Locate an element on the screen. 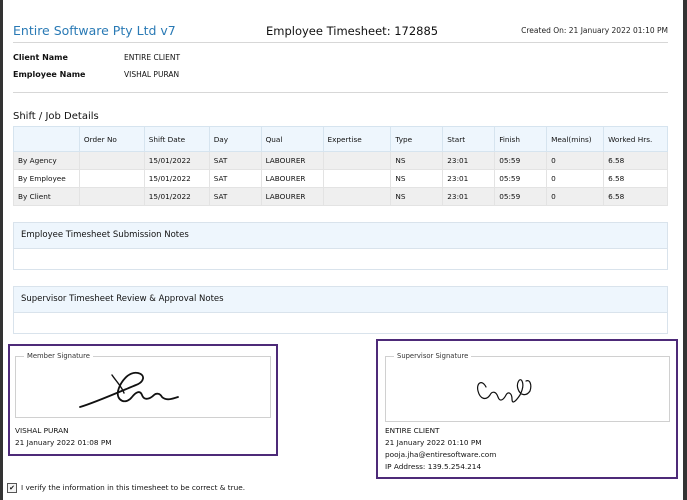 This screenshot has height=500, width=687. table-cell: By Agency is located at coordinates (46, 160).